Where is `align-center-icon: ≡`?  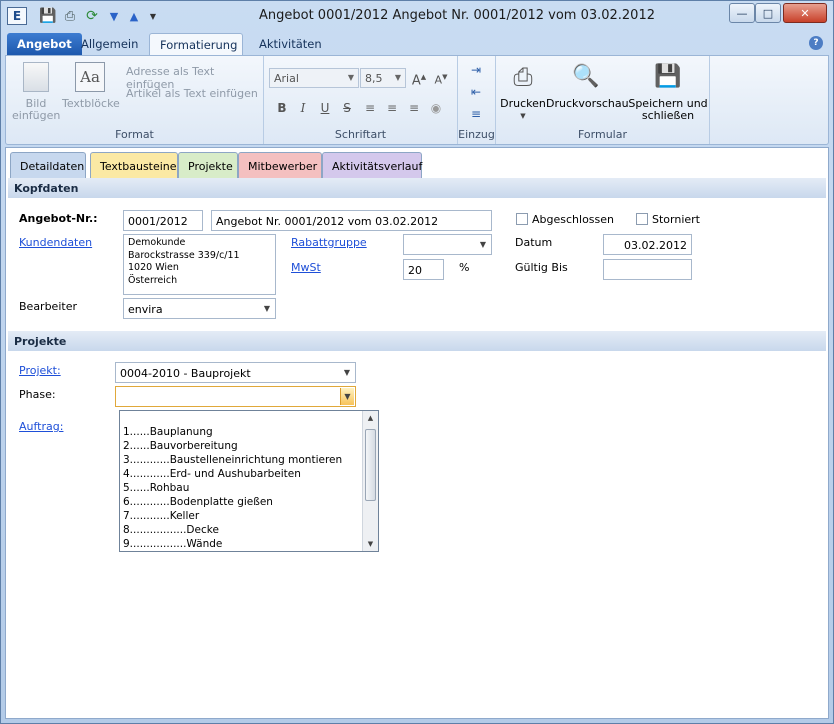
align-center-icon: ≡ is located at coordinates (392, 108).